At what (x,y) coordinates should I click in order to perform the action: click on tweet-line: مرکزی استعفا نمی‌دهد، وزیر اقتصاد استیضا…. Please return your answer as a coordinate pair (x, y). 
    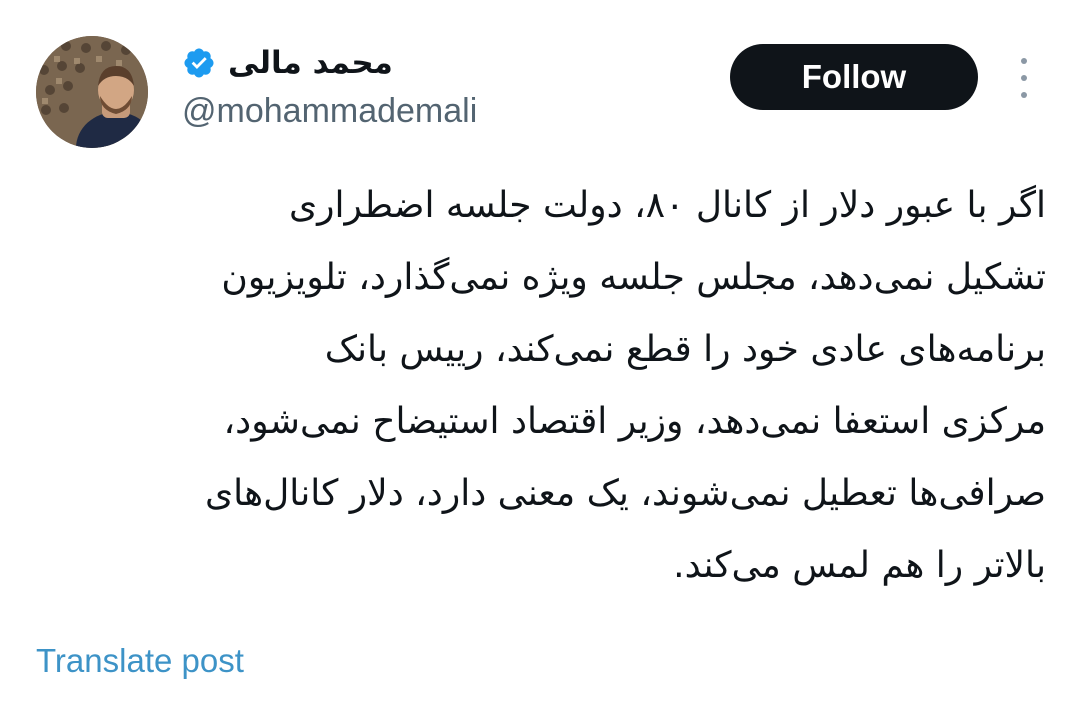
    Looking at the image, I should click on (634, 421).